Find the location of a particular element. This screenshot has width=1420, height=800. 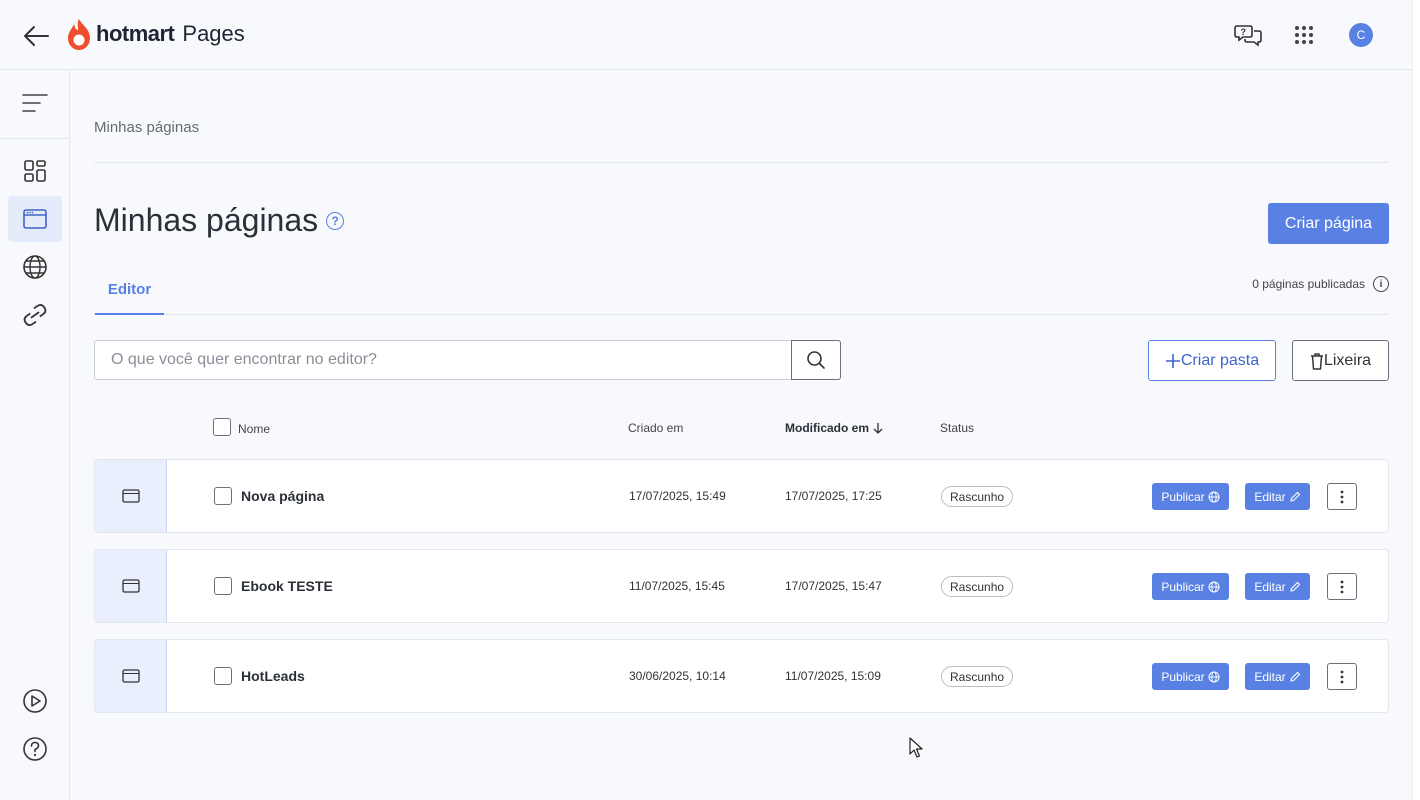

column-header-created: Criado em is located at coordinates (655, 428).